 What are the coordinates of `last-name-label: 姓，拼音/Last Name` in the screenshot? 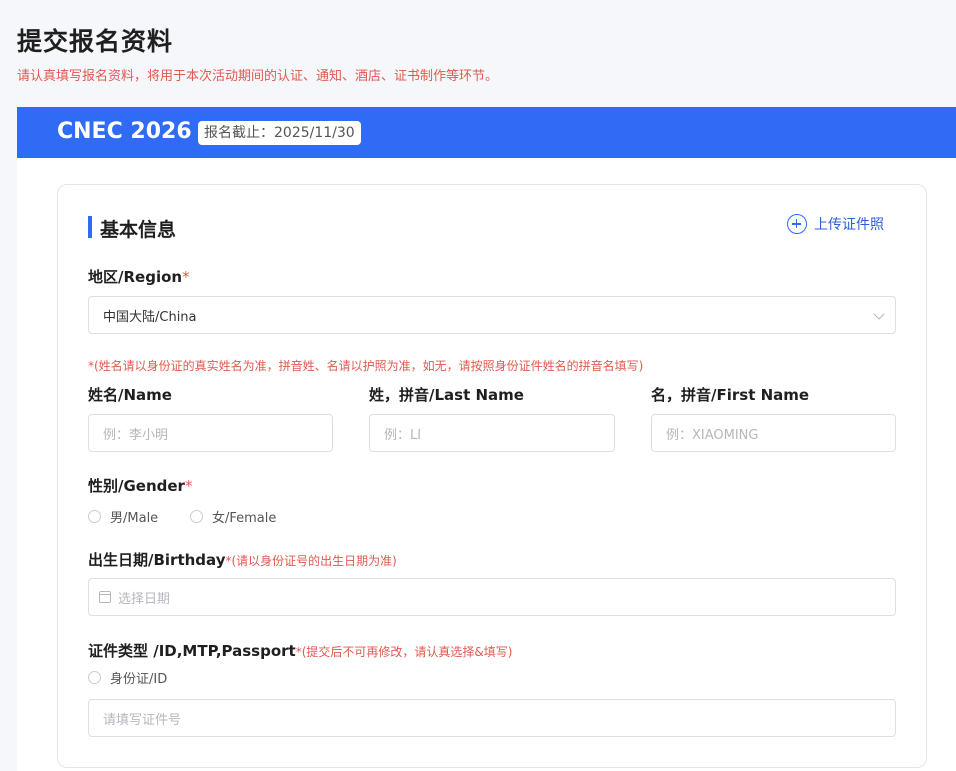 It's located at (446, 395).